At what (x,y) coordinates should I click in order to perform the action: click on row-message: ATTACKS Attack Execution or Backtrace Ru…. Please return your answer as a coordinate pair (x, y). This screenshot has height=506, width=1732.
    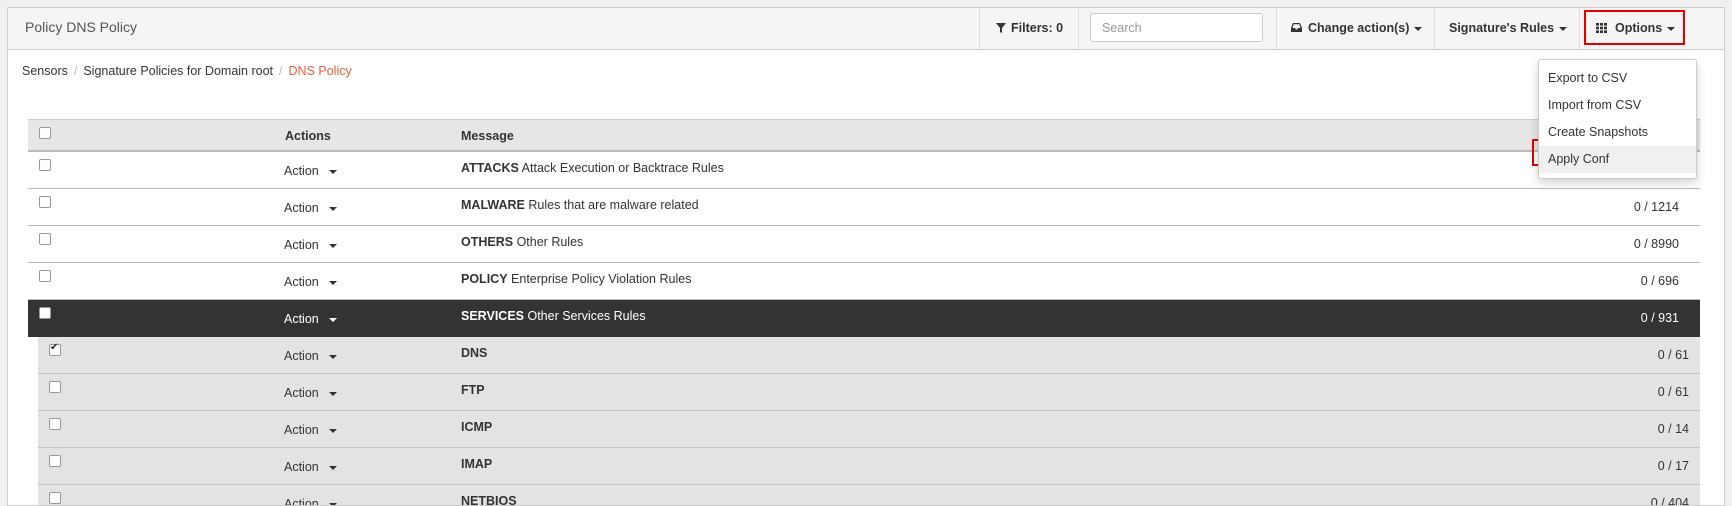
    Looking at the image, I should click on (592, 168).